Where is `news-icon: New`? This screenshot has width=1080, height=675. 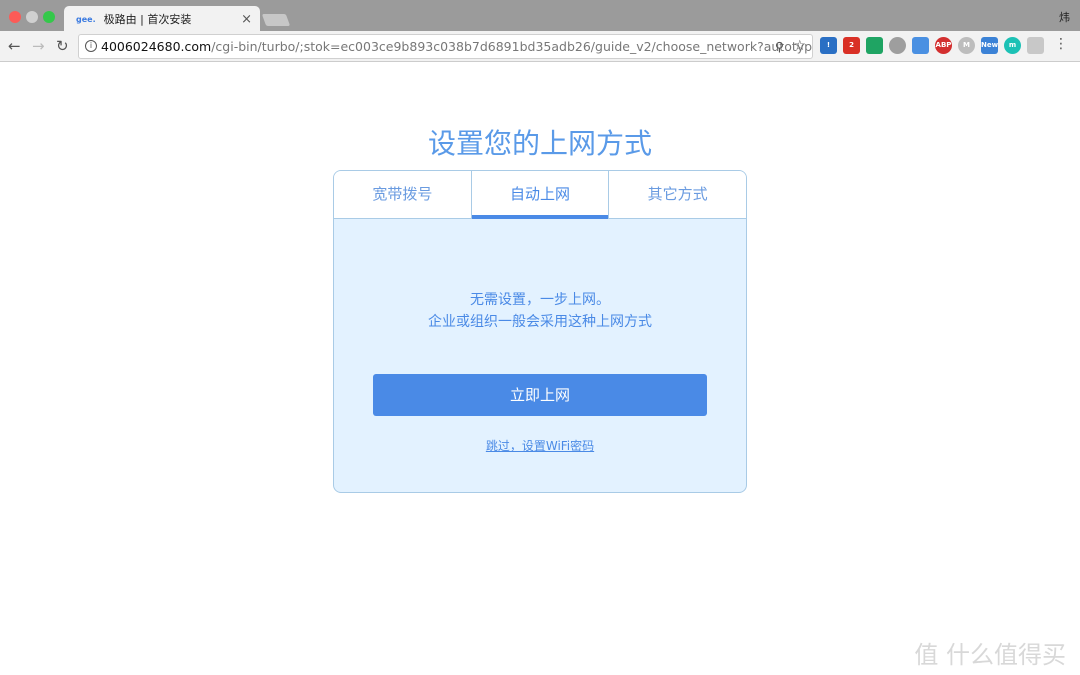 news-icon: New is located at coordinates (989, 45).